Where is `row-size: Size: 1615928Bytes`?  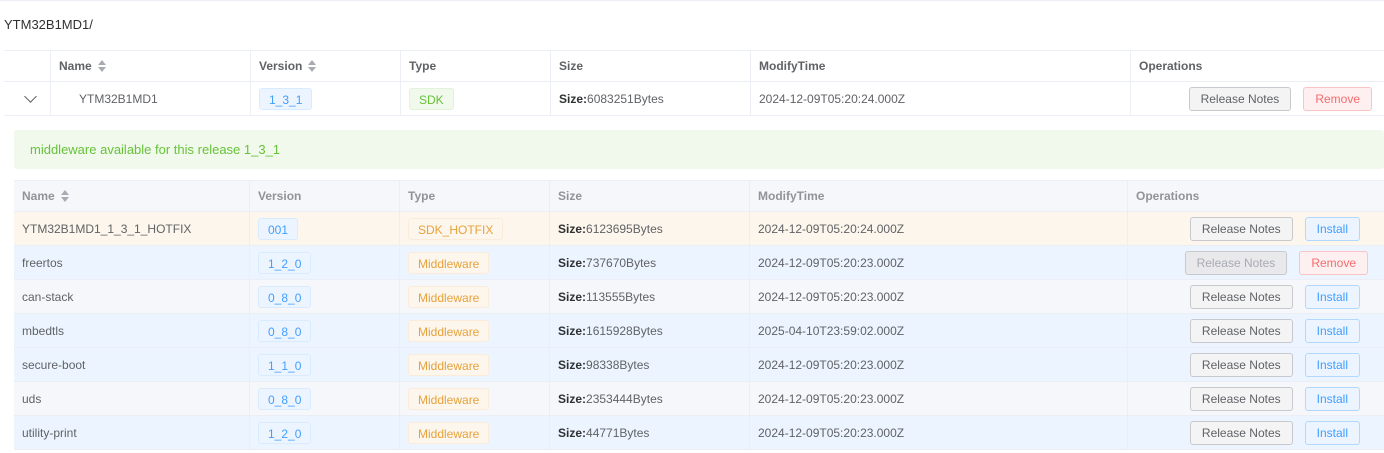 row-size: Size: 1615928Bytes is located at coordinates (650, 330).